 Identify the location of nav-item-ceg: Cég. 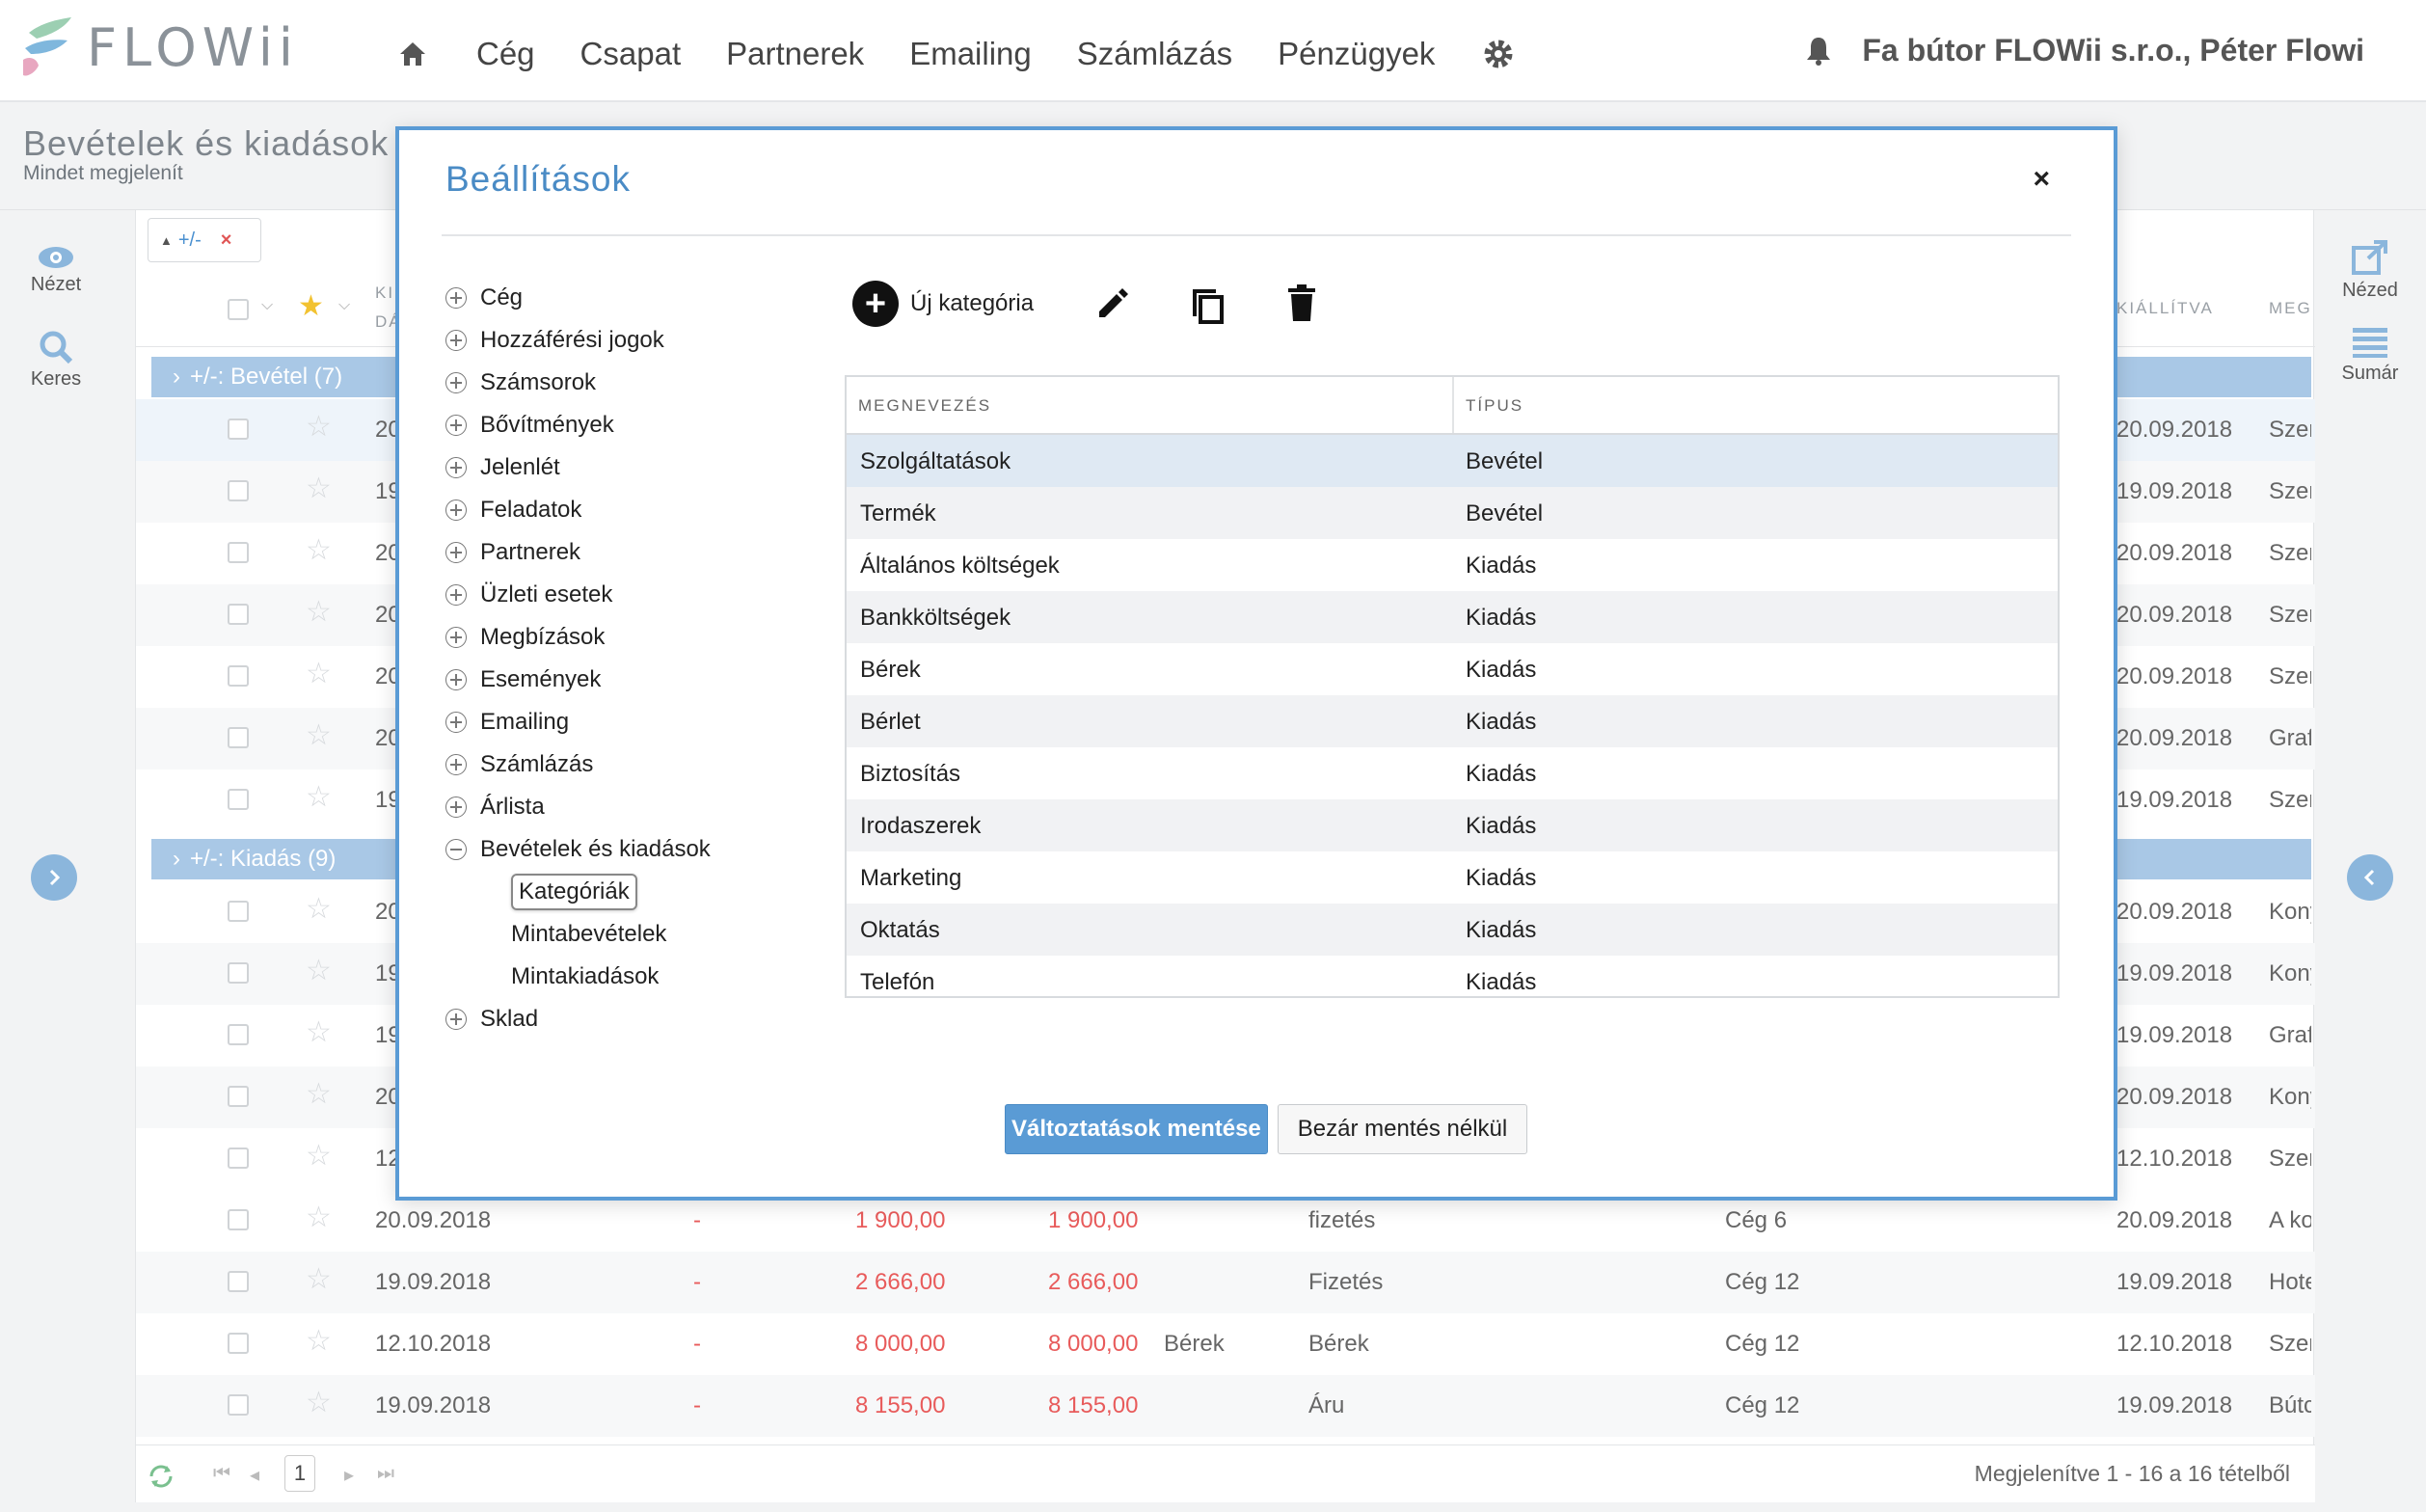
(505, 54).